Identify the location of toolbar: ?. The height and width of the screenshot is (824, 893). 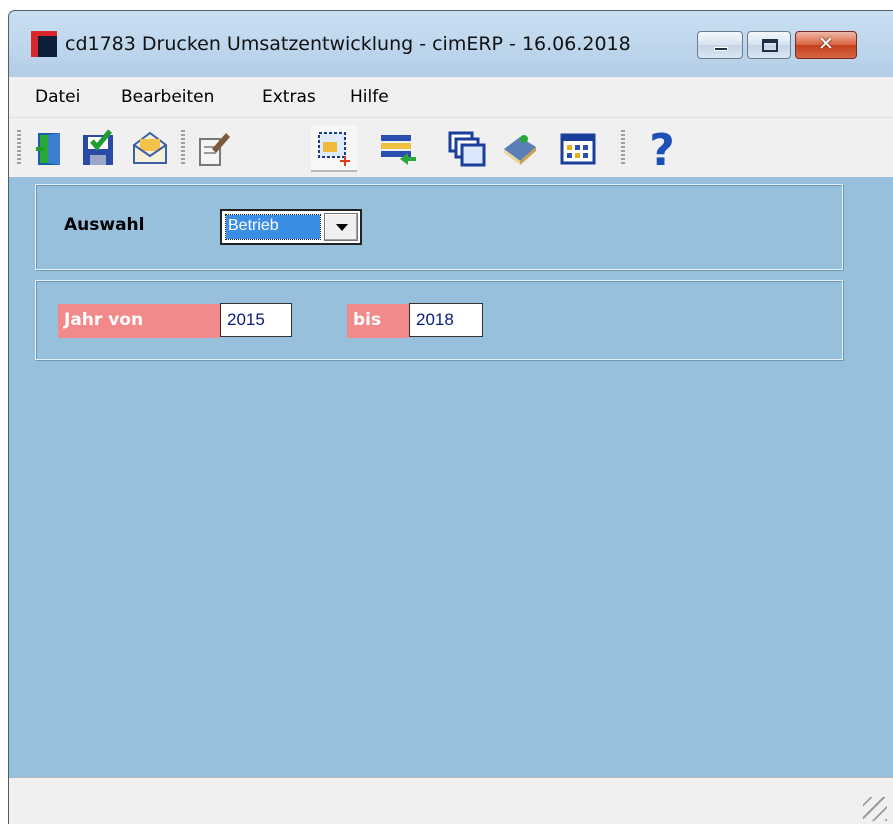
(451, 147).